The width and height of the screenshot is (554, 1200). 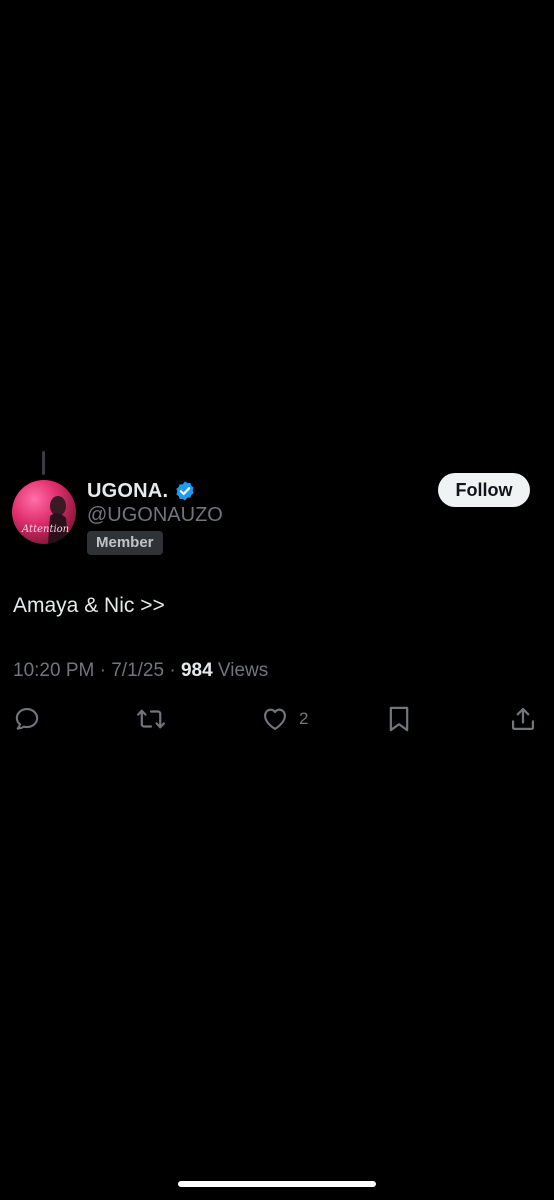 I want to click on share-icon, so click(x=523, y=719).